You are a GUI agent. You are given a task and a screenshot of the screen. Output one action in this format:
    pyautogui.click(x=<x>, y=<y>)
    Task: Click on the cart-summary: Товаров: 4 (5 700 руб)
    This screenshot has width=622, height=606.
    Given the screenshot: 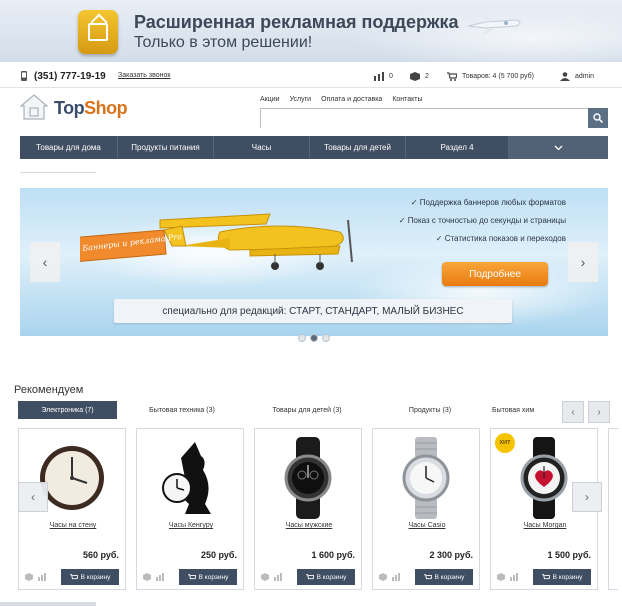 What is the action you would take?
    pyautogui.click(x=490, y=76)
    